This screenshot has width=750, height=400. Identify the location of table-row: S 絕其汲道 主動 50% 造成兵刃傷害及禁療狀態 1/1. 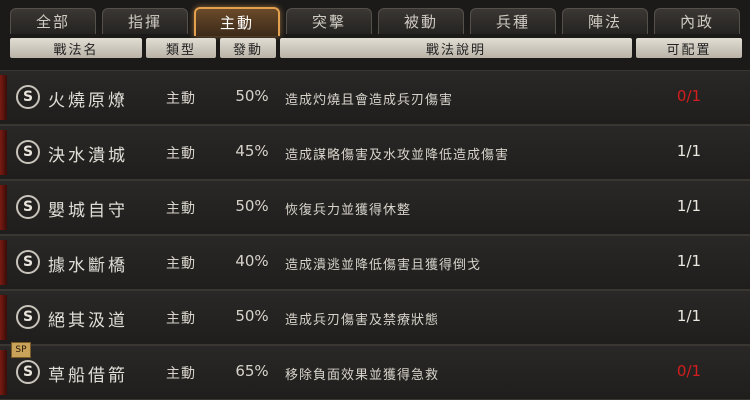
(375, 317).